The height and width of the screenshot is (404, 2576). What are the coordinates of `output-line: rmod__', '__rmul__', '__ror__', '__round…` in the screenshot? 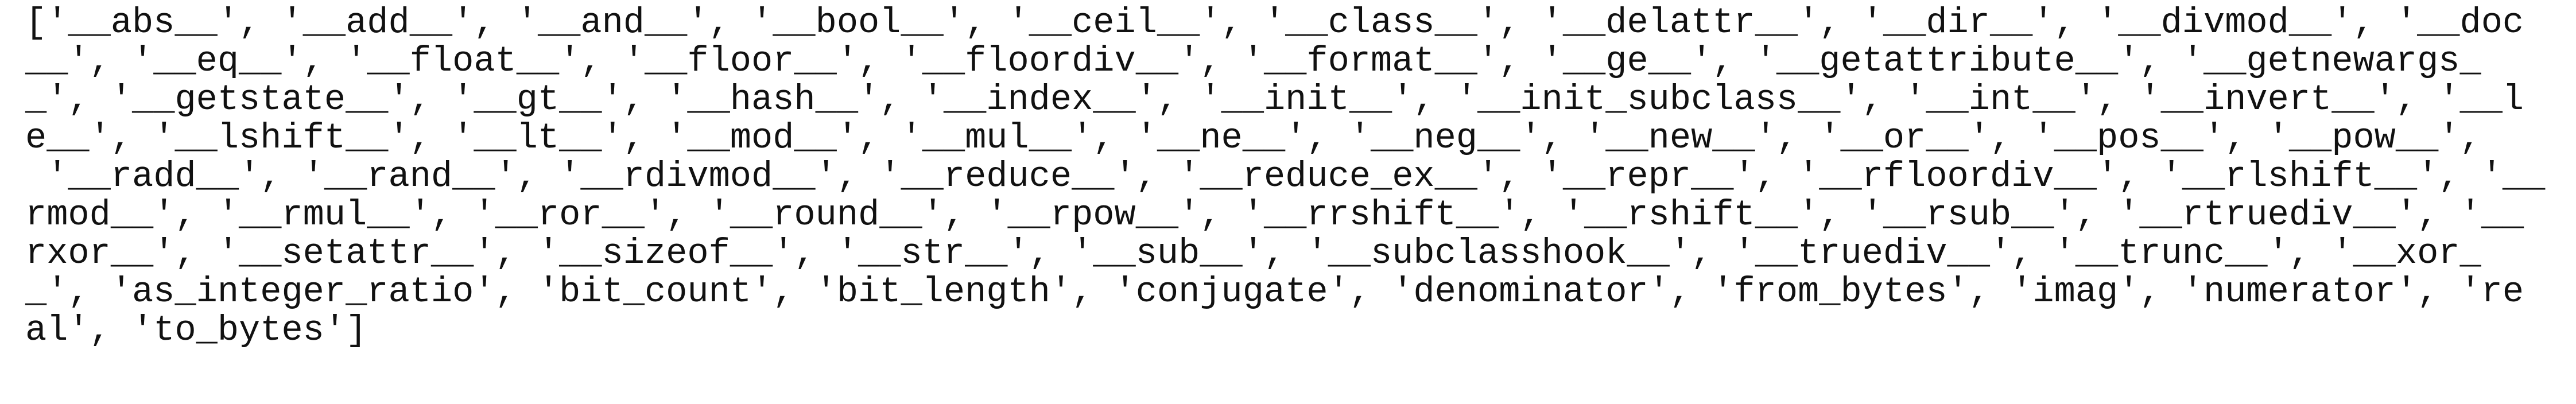 It's located at (1274, 215).